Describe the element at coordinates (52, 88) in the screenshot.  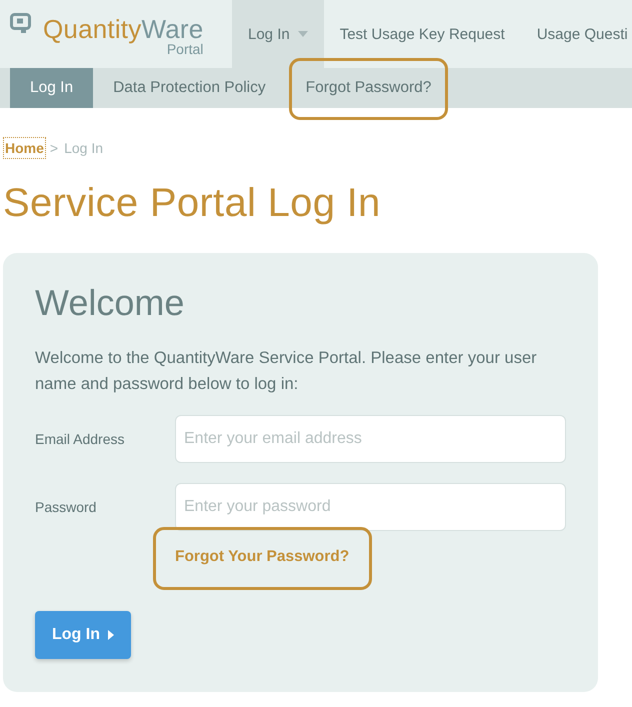
I see `sub-nav-tab: Log In` at that location.